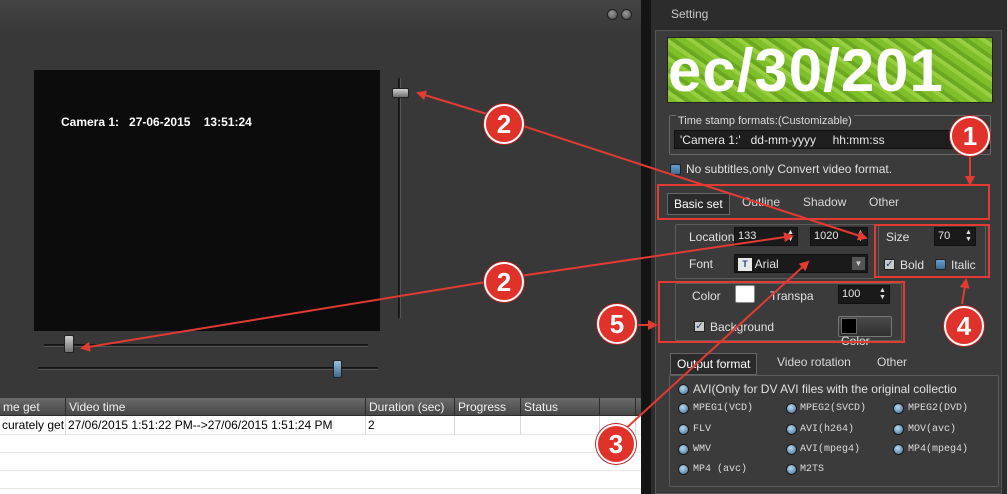 The image size is (1007, 494). I want to click on arrow-2b-right, so click(656, 254).